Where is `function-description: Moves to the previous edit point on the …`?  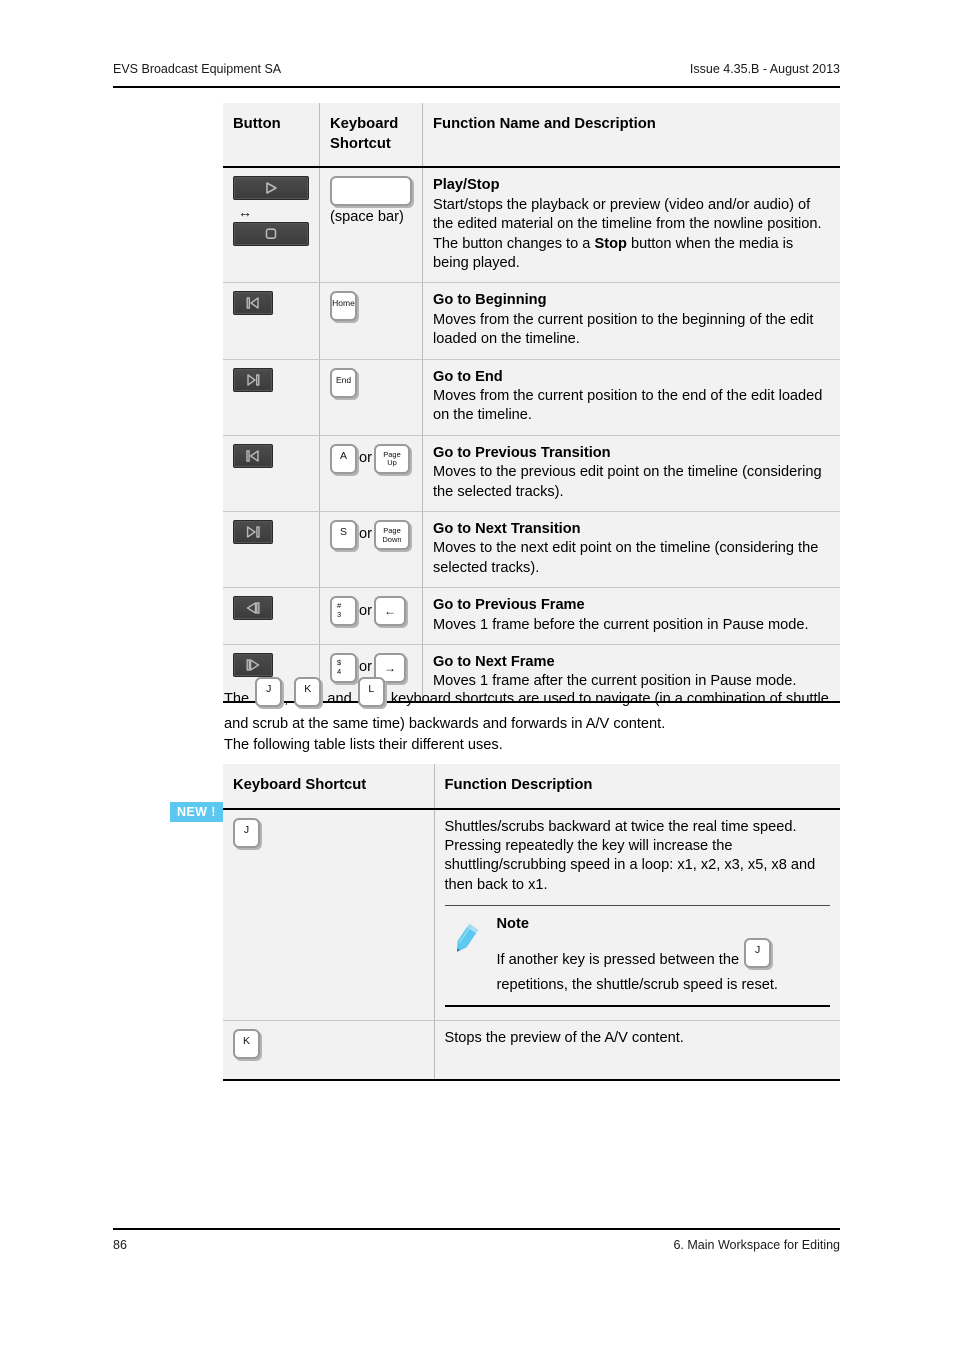 function-description: Moves to the previous edit point on the … is located at coordinates (627, 482).